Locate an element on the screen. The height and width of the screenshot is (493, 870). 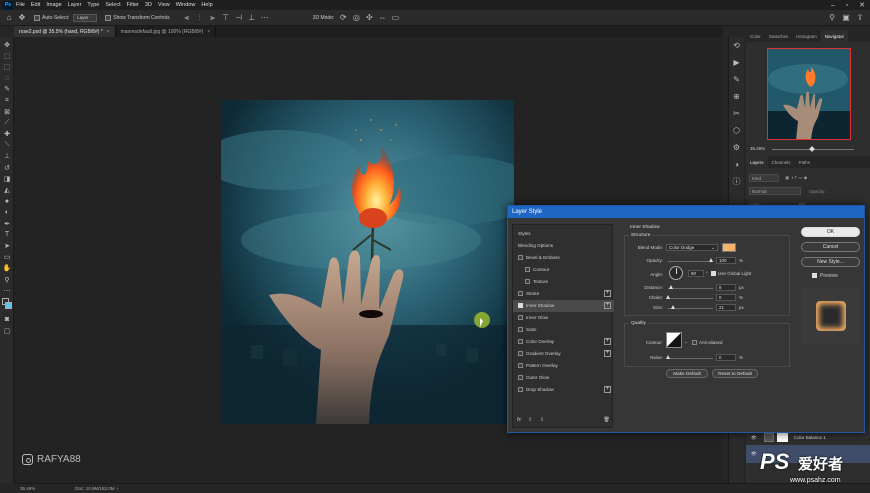
style-contour: Contour is located at coordinates (563, 270).